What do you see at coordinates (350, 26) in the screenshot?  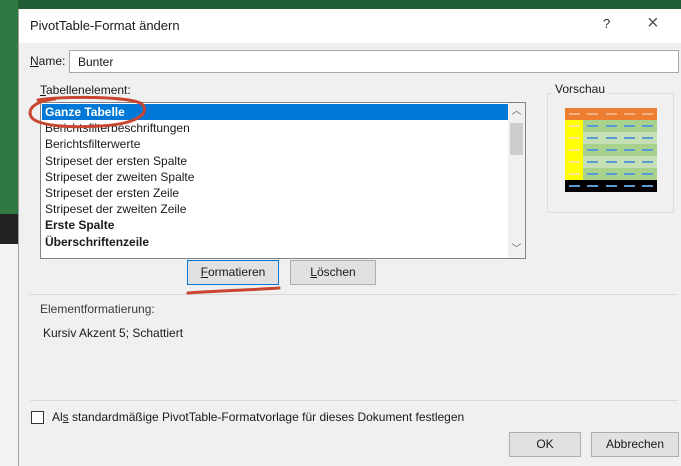 I see `title-bar: PivotTable-Format ändern ? ×` at bounding box center [350, 26].